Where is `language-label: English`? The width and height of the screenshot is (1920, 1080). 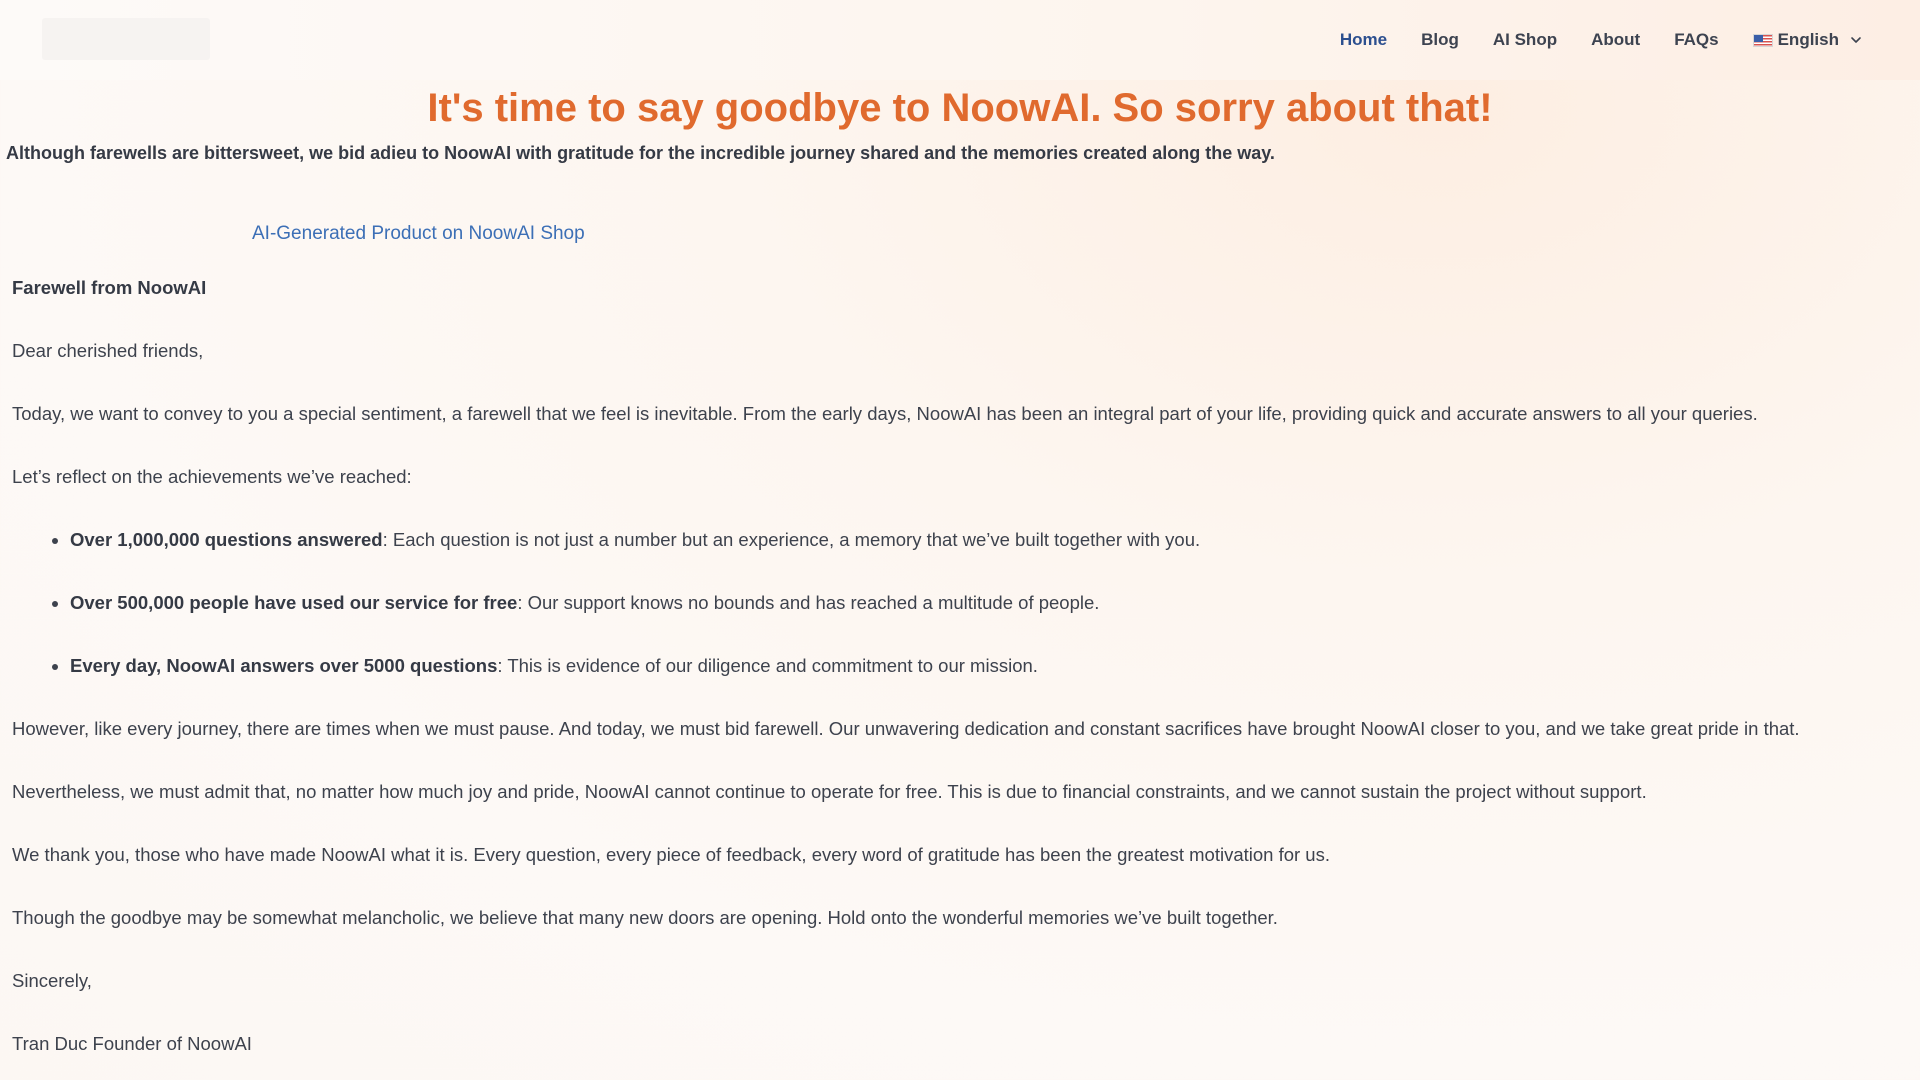 language-label: English is located at coordinates (1808, 39).